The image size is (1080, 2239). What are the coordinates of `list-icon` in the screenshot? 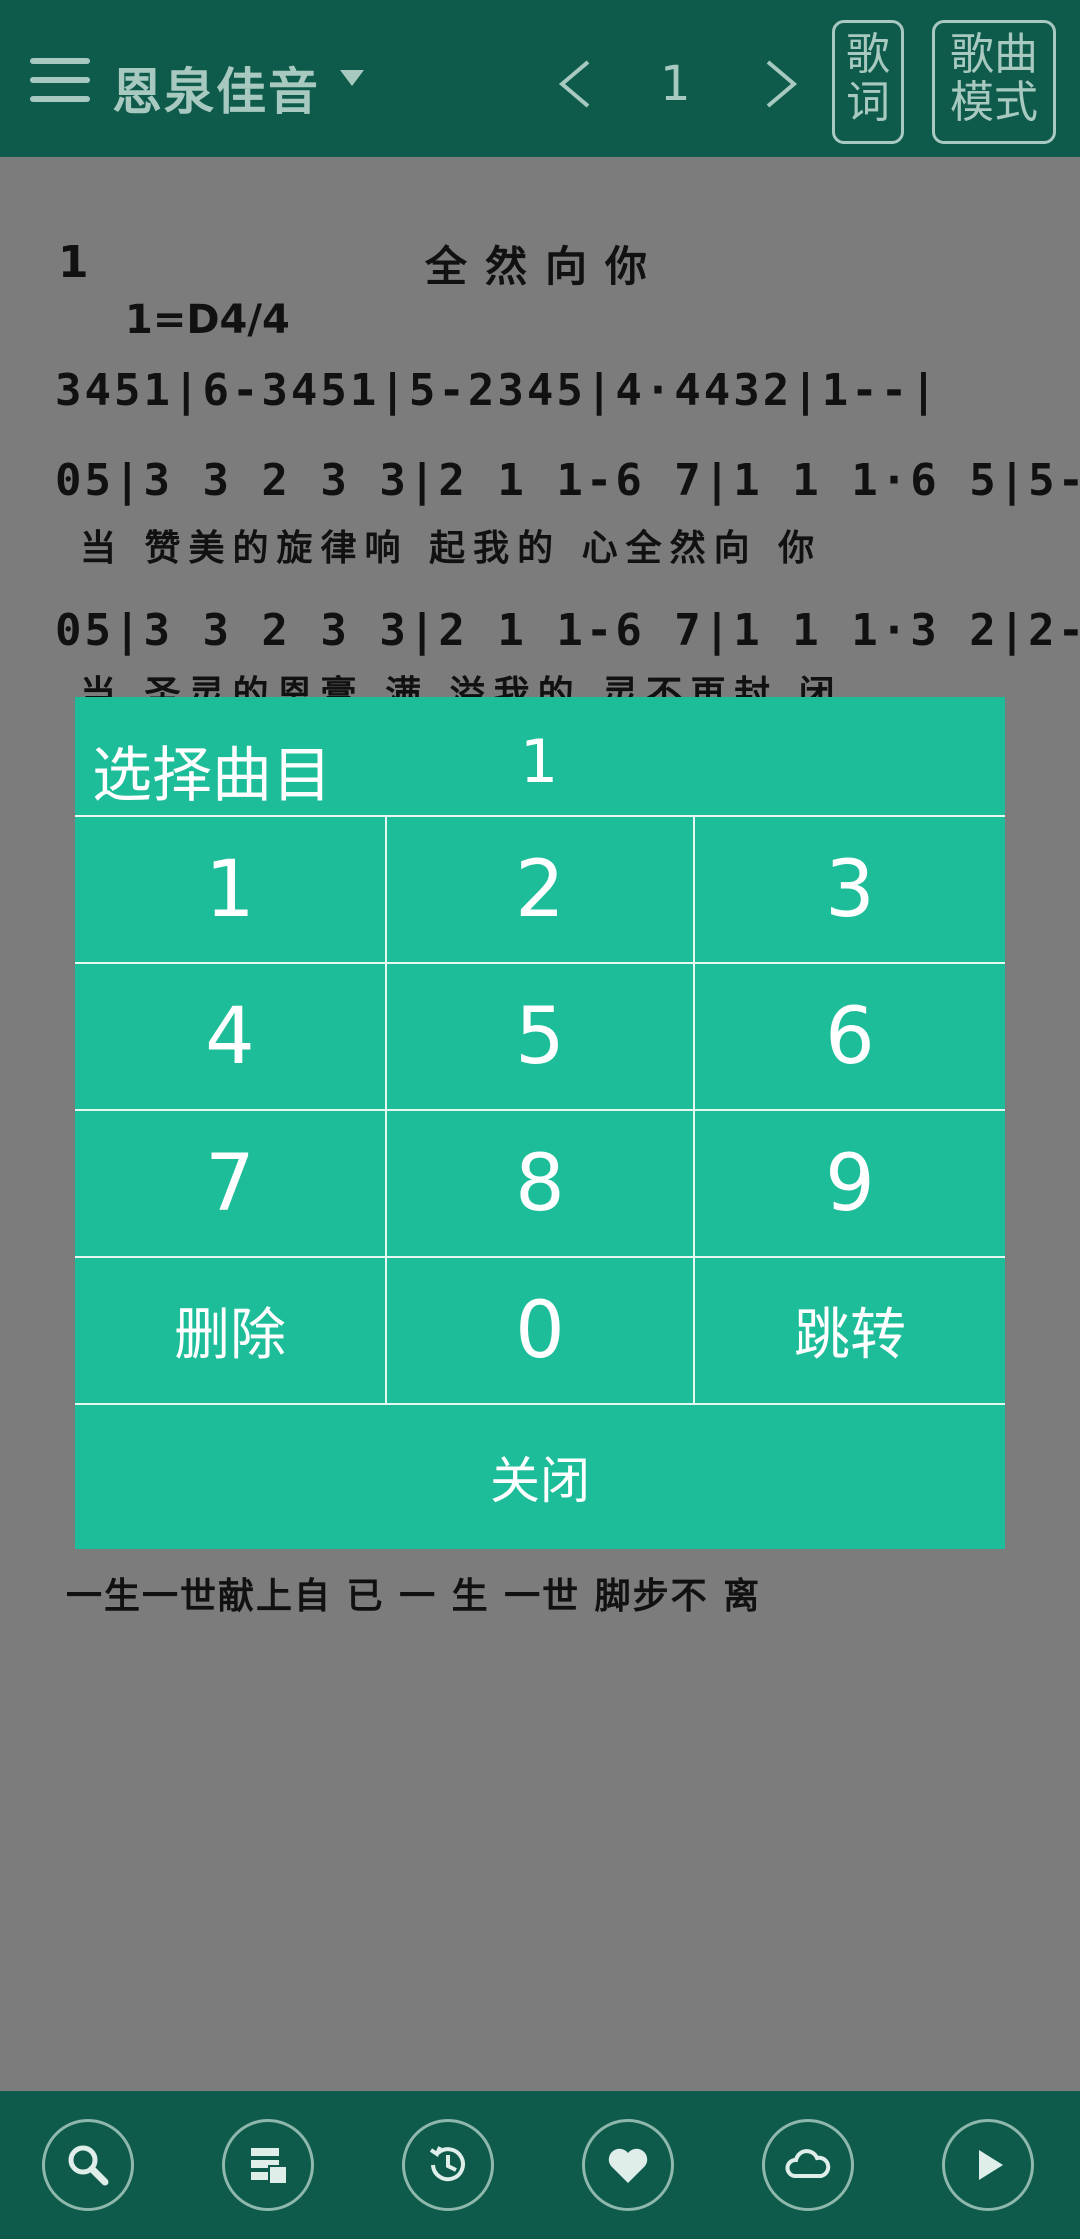 It's located at (269, 2166).